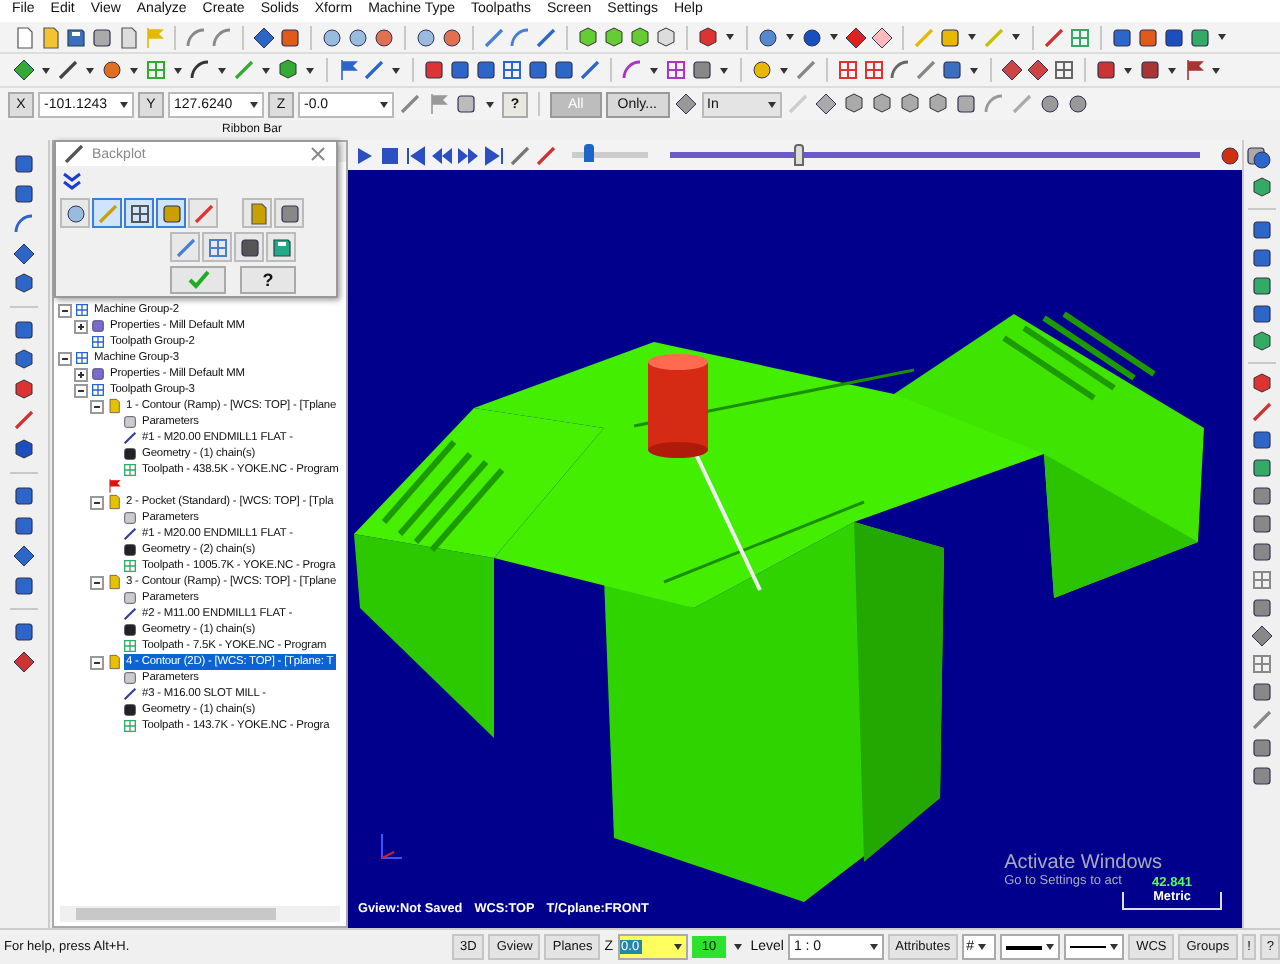 This screenshot has width=1280, height=964. Describe the element at coordinates (390, 155) in the screenshot. I see `stop-icon` at that location.